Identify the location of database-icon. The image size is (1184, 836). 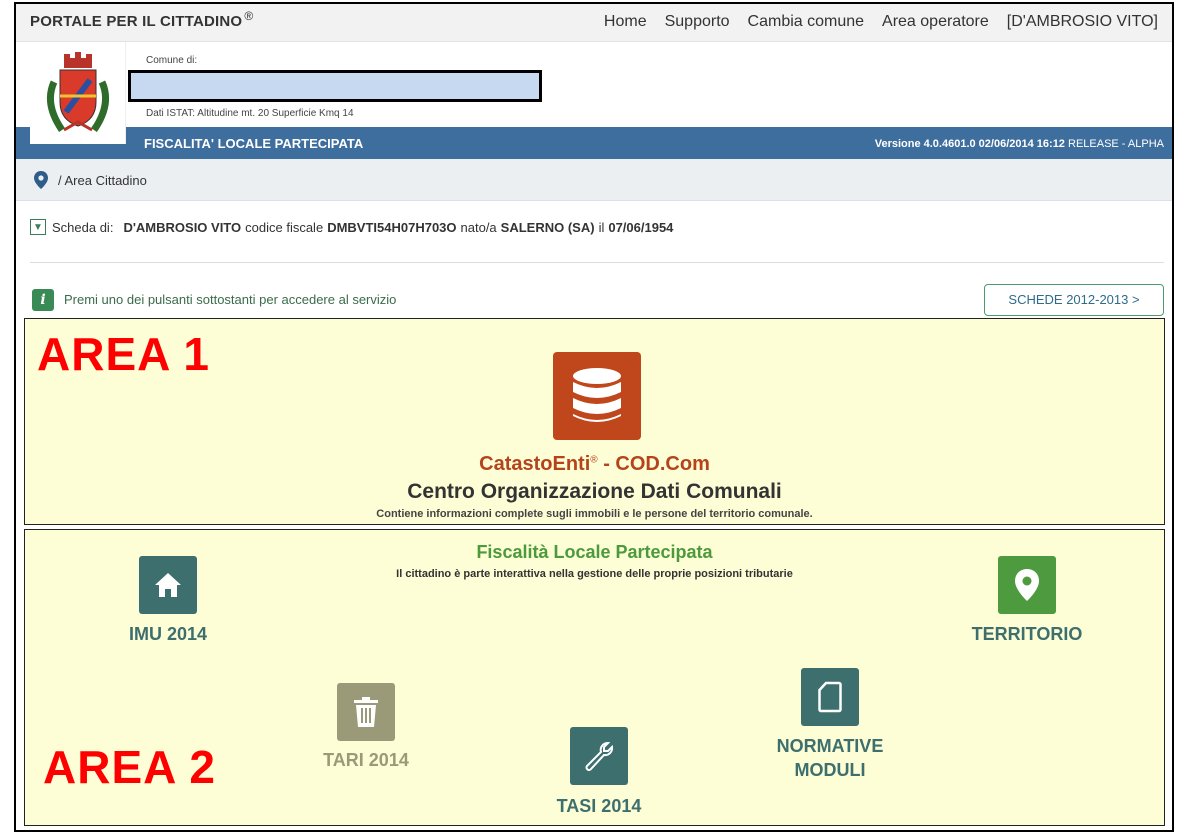
(597, 396).